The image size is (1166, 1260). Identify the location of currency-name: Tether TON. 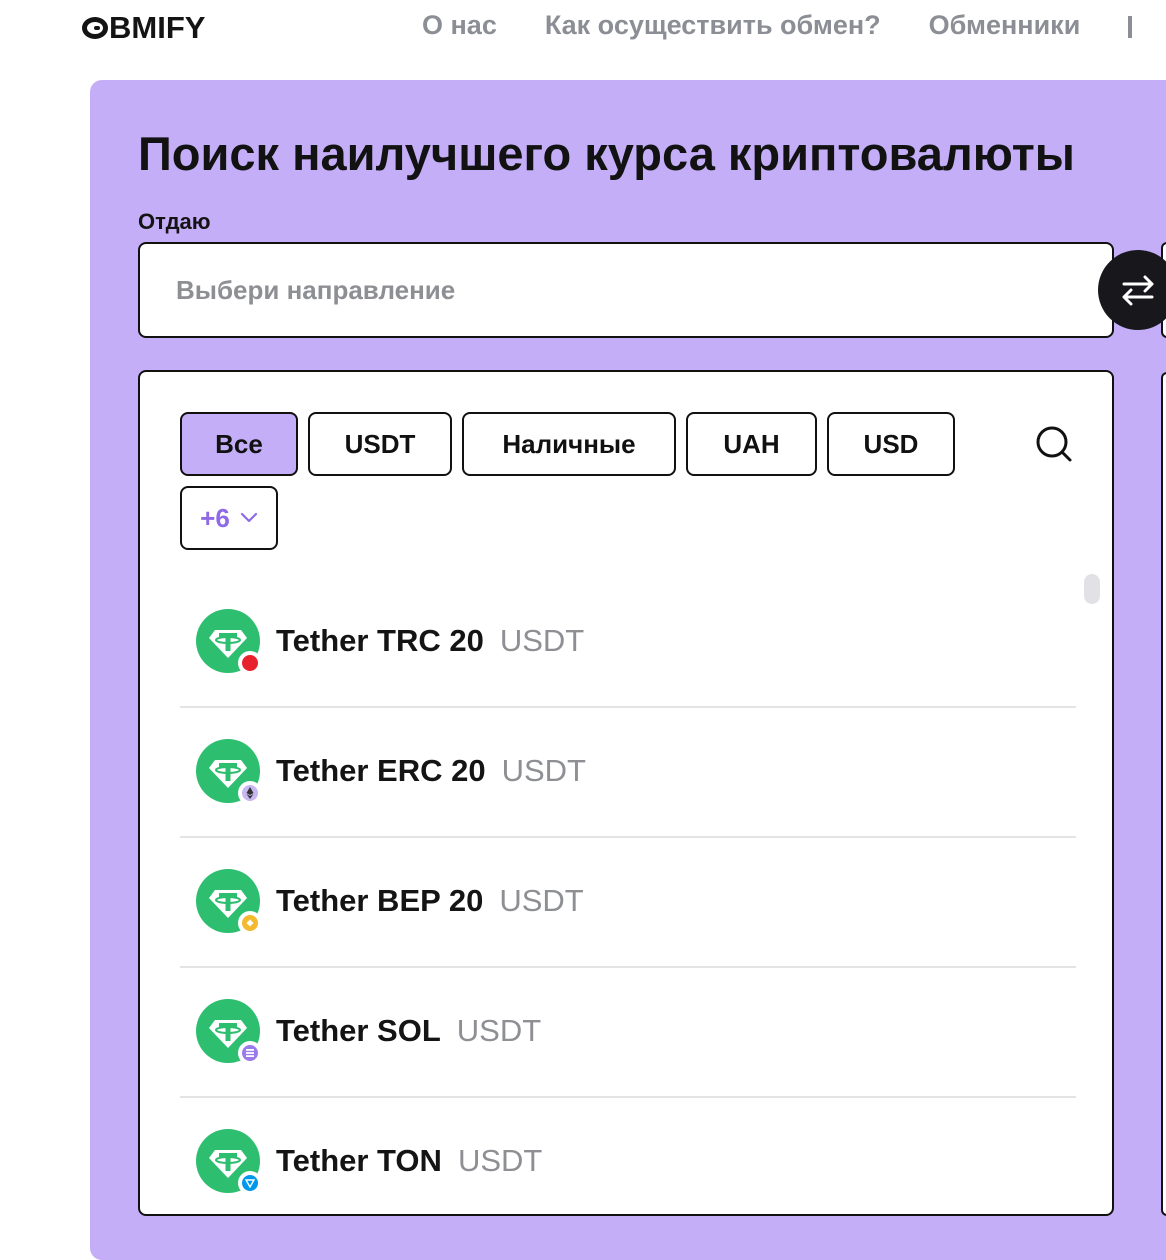
(359, 1160).